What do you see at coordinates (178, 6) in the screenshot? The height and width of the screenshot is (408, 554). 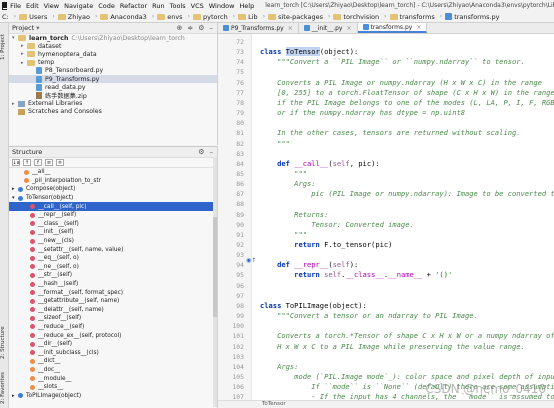 I see `menu-item-tools: Tools` at bounding box center [178, 6].